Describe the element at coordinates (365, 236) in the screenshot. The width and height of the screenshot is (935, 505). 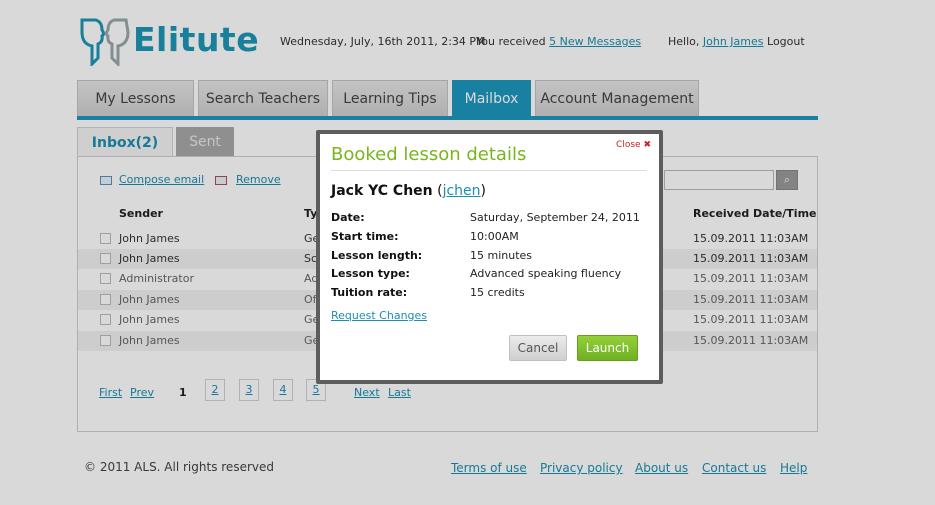
I see `detail-label-start: Start time:` at that location.